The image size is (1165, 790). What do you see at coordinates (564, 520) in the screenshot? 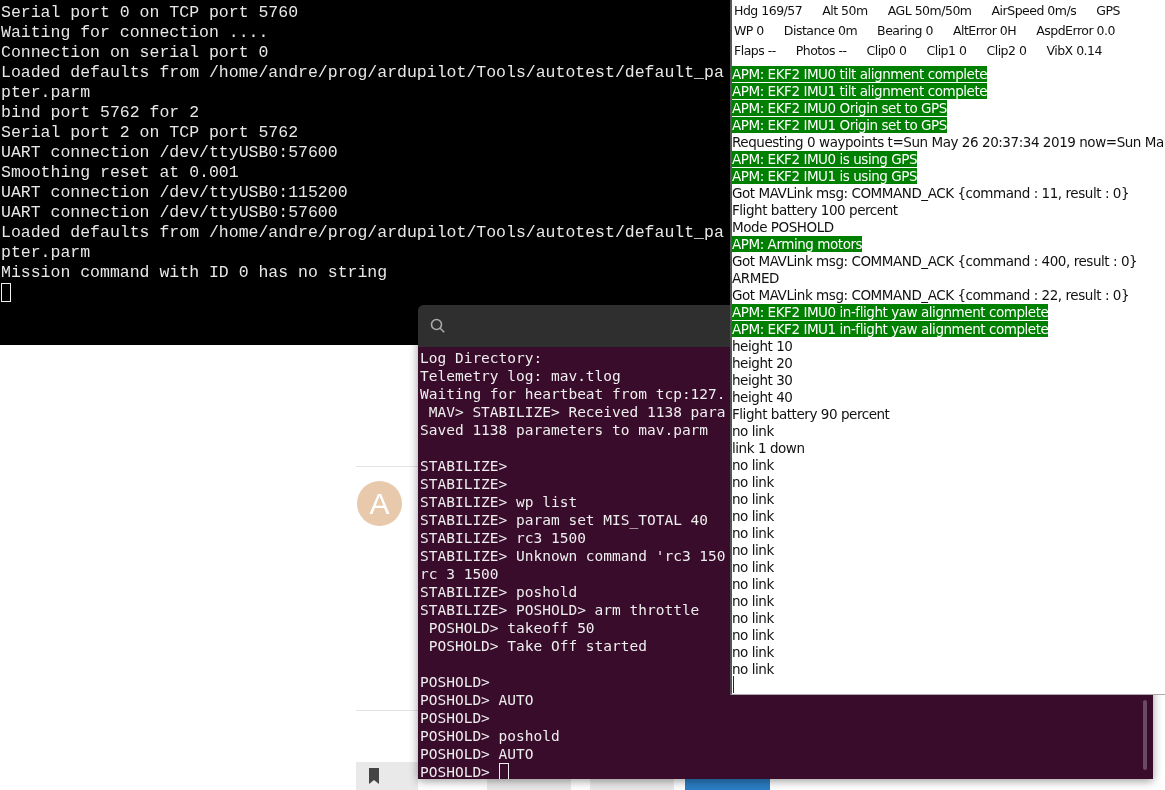
I see `terminal-line: STABILIZE> param set MIS_TOTAL 40` at bounding box center [564, 520].